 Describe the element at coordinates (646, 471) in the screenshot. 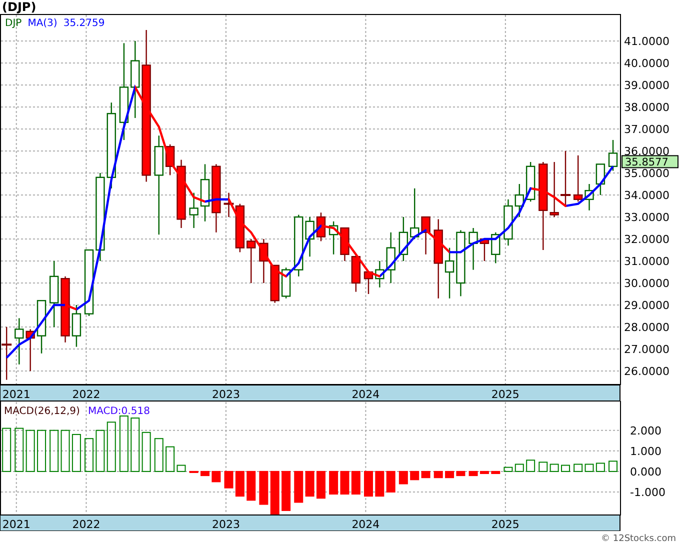

I see `axis-label: 0.000` at that location.